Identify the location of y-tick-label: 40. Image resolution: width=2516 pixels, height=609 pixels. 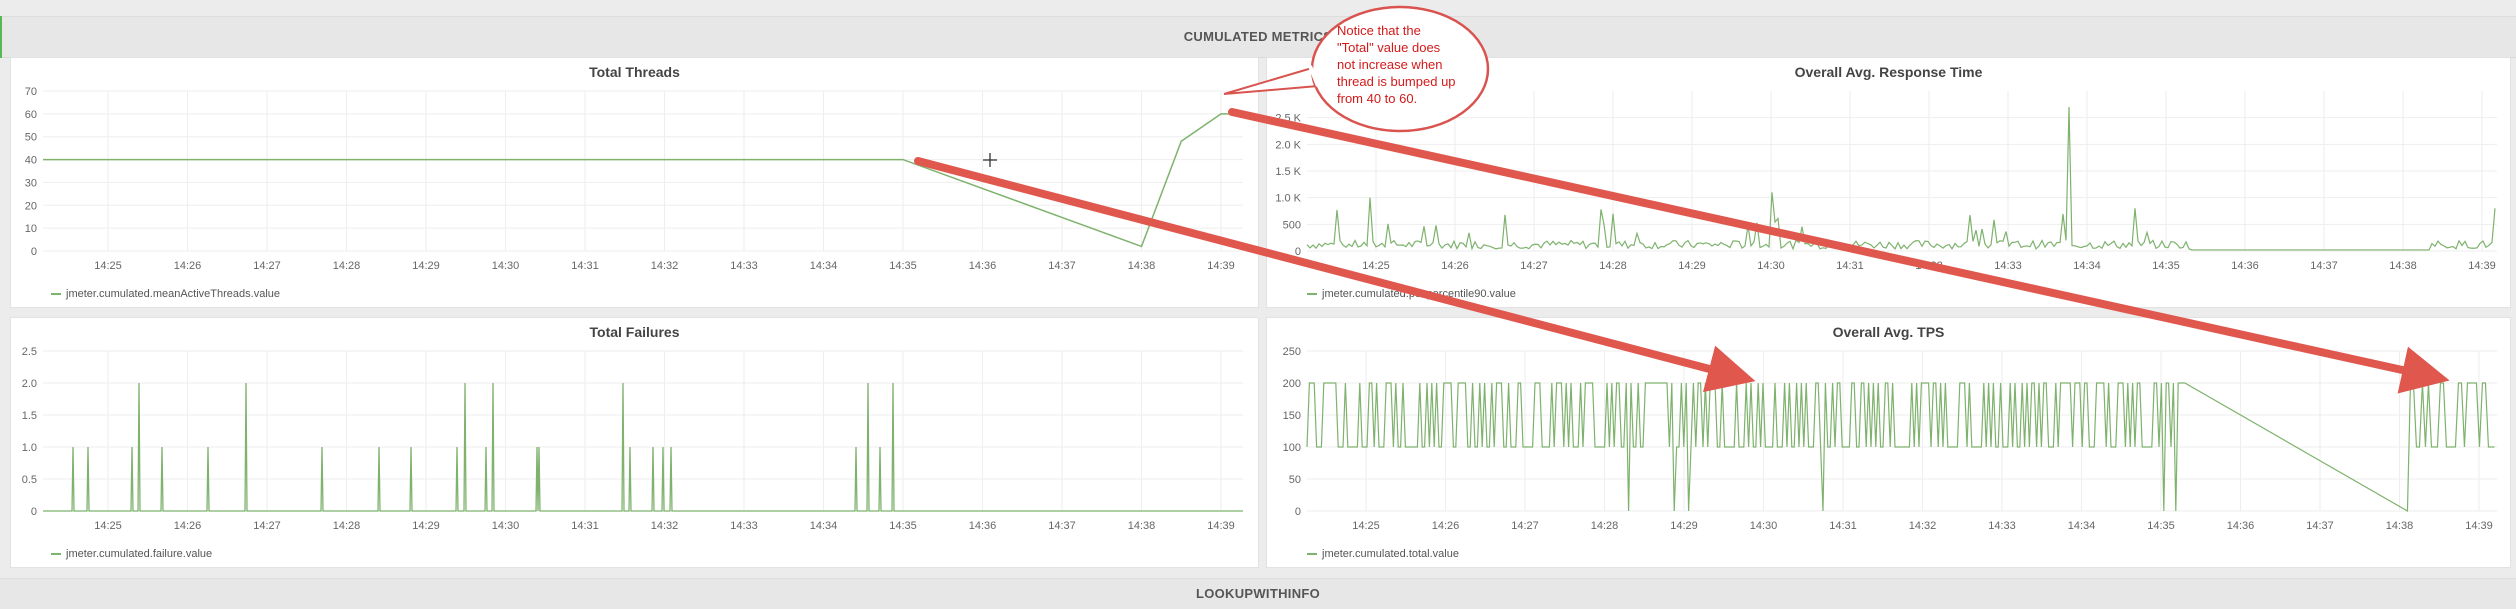
(31, 161).